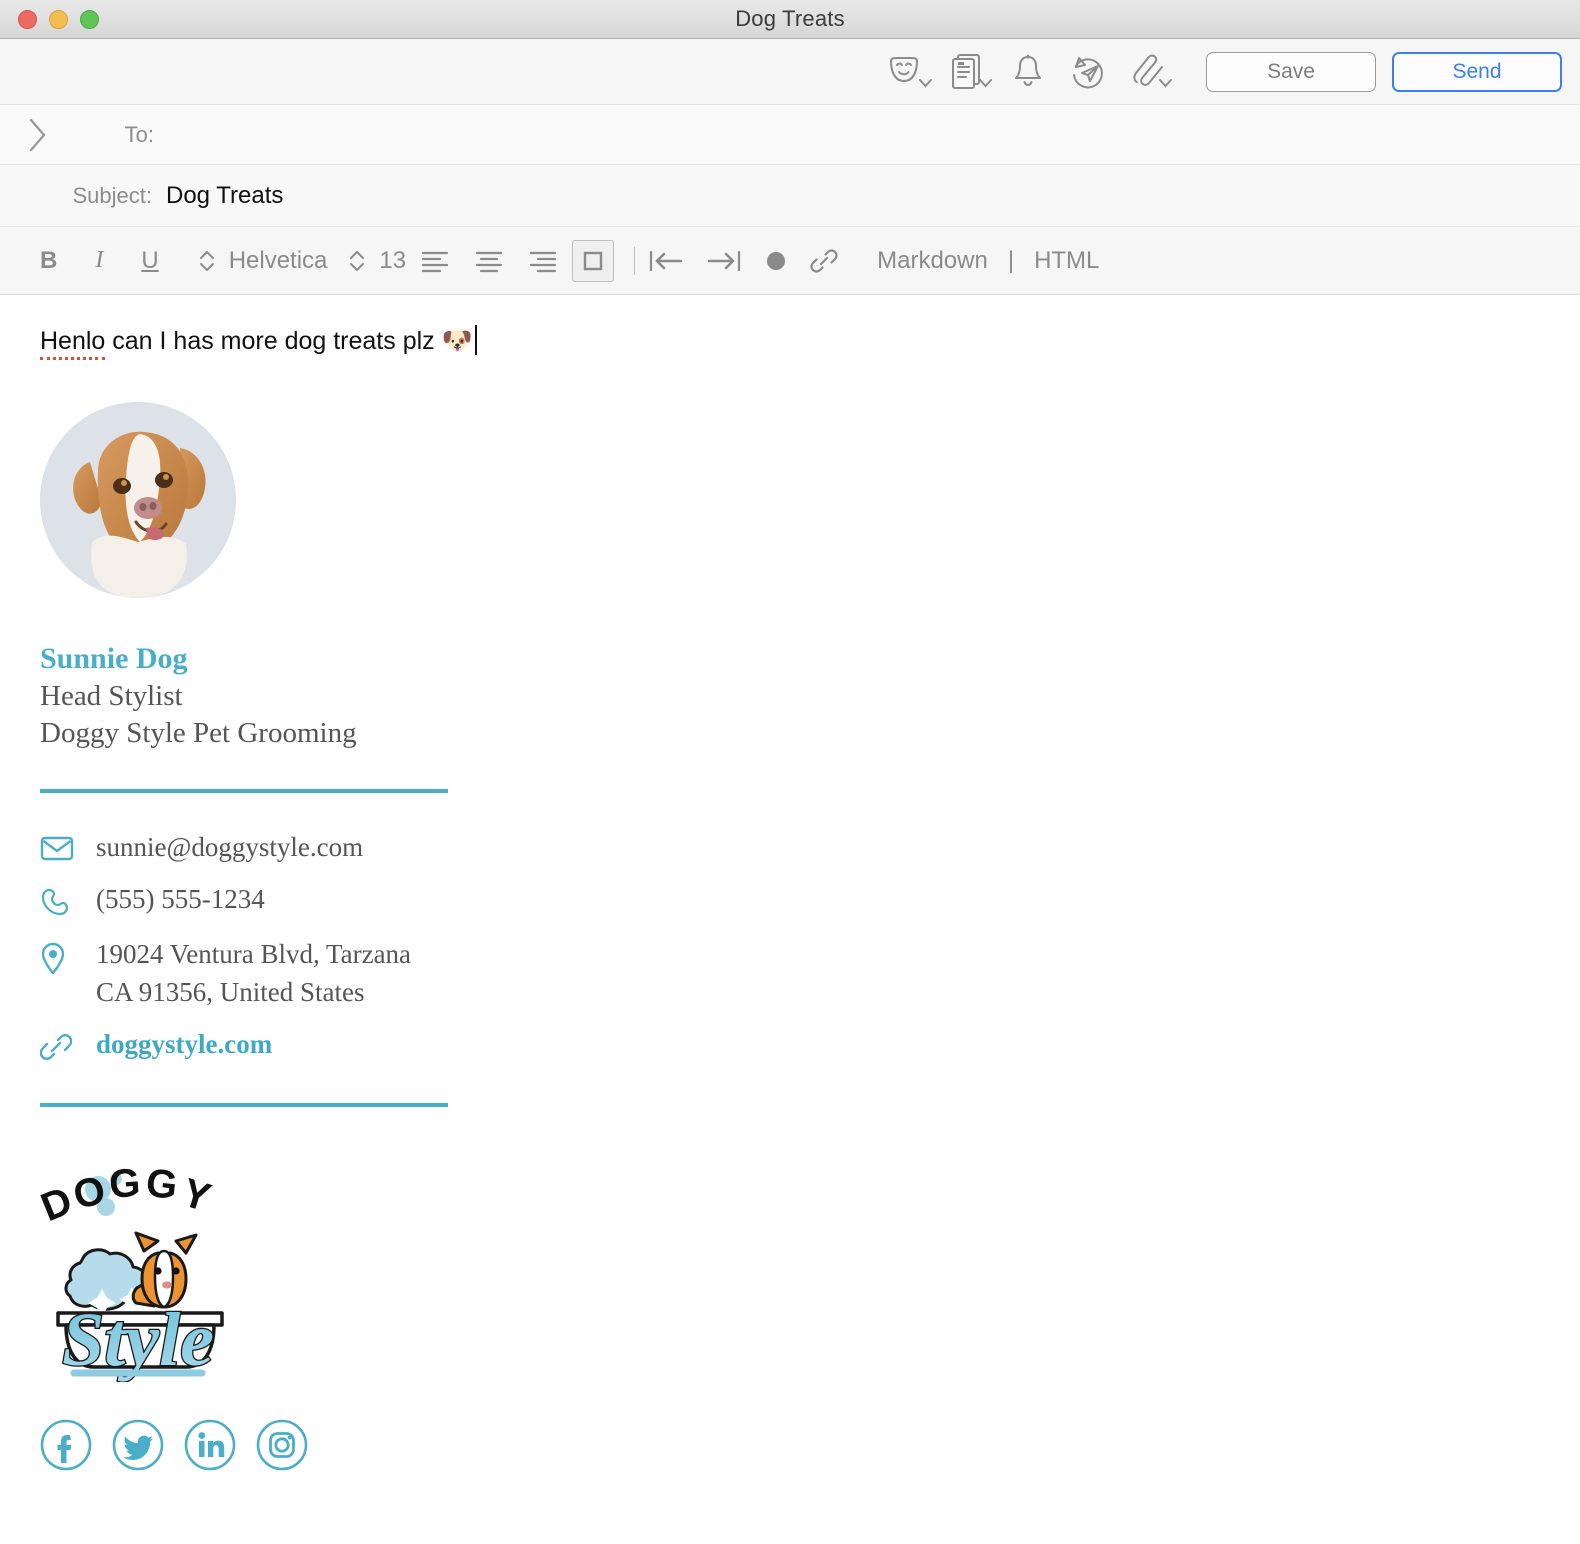  Describe the element at coordinates (244, 1104) in the screenshot. I see `signature-divider-bottom` at that location.